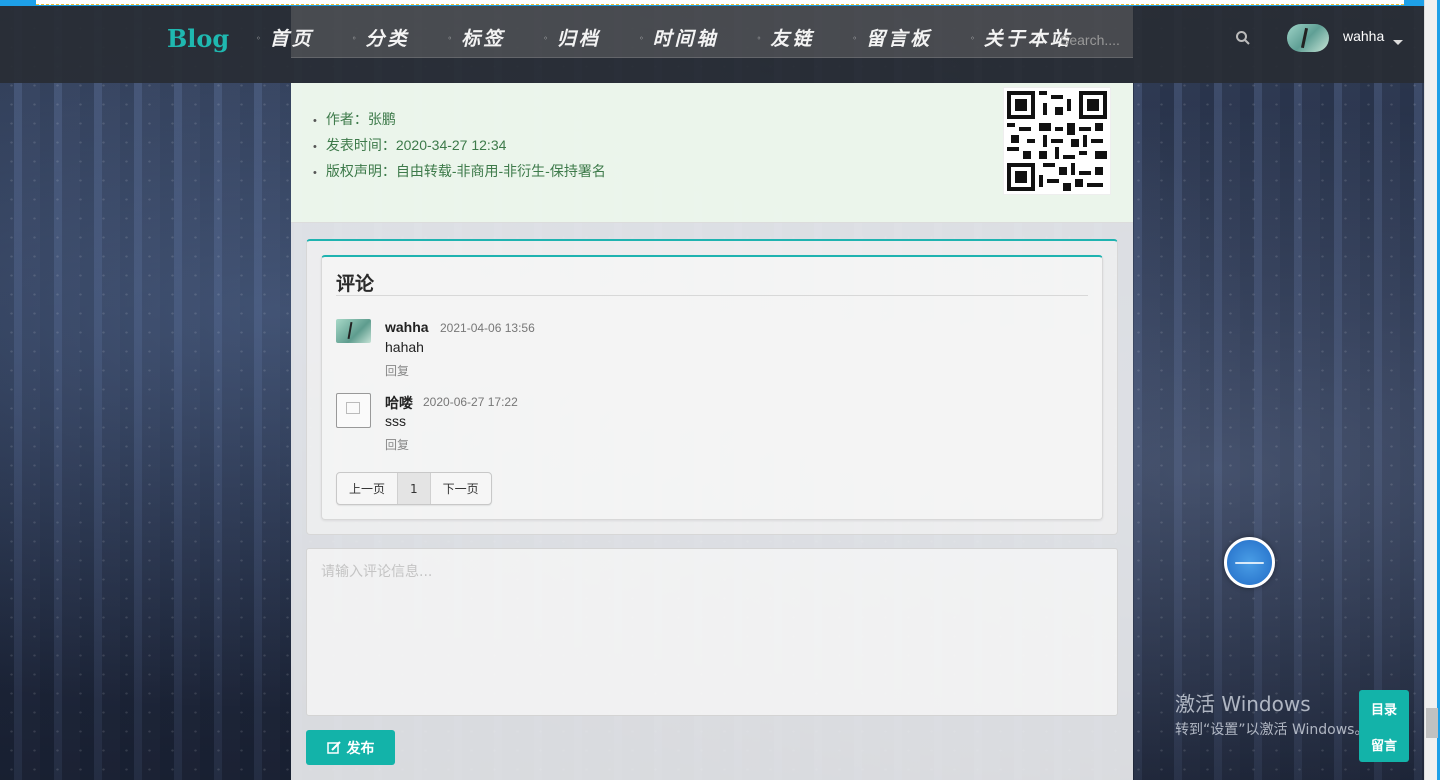  What do you see at coordinates (395, 421) in the screenshot?
I see `comment-text: sss` at bounding box center [395, 421].